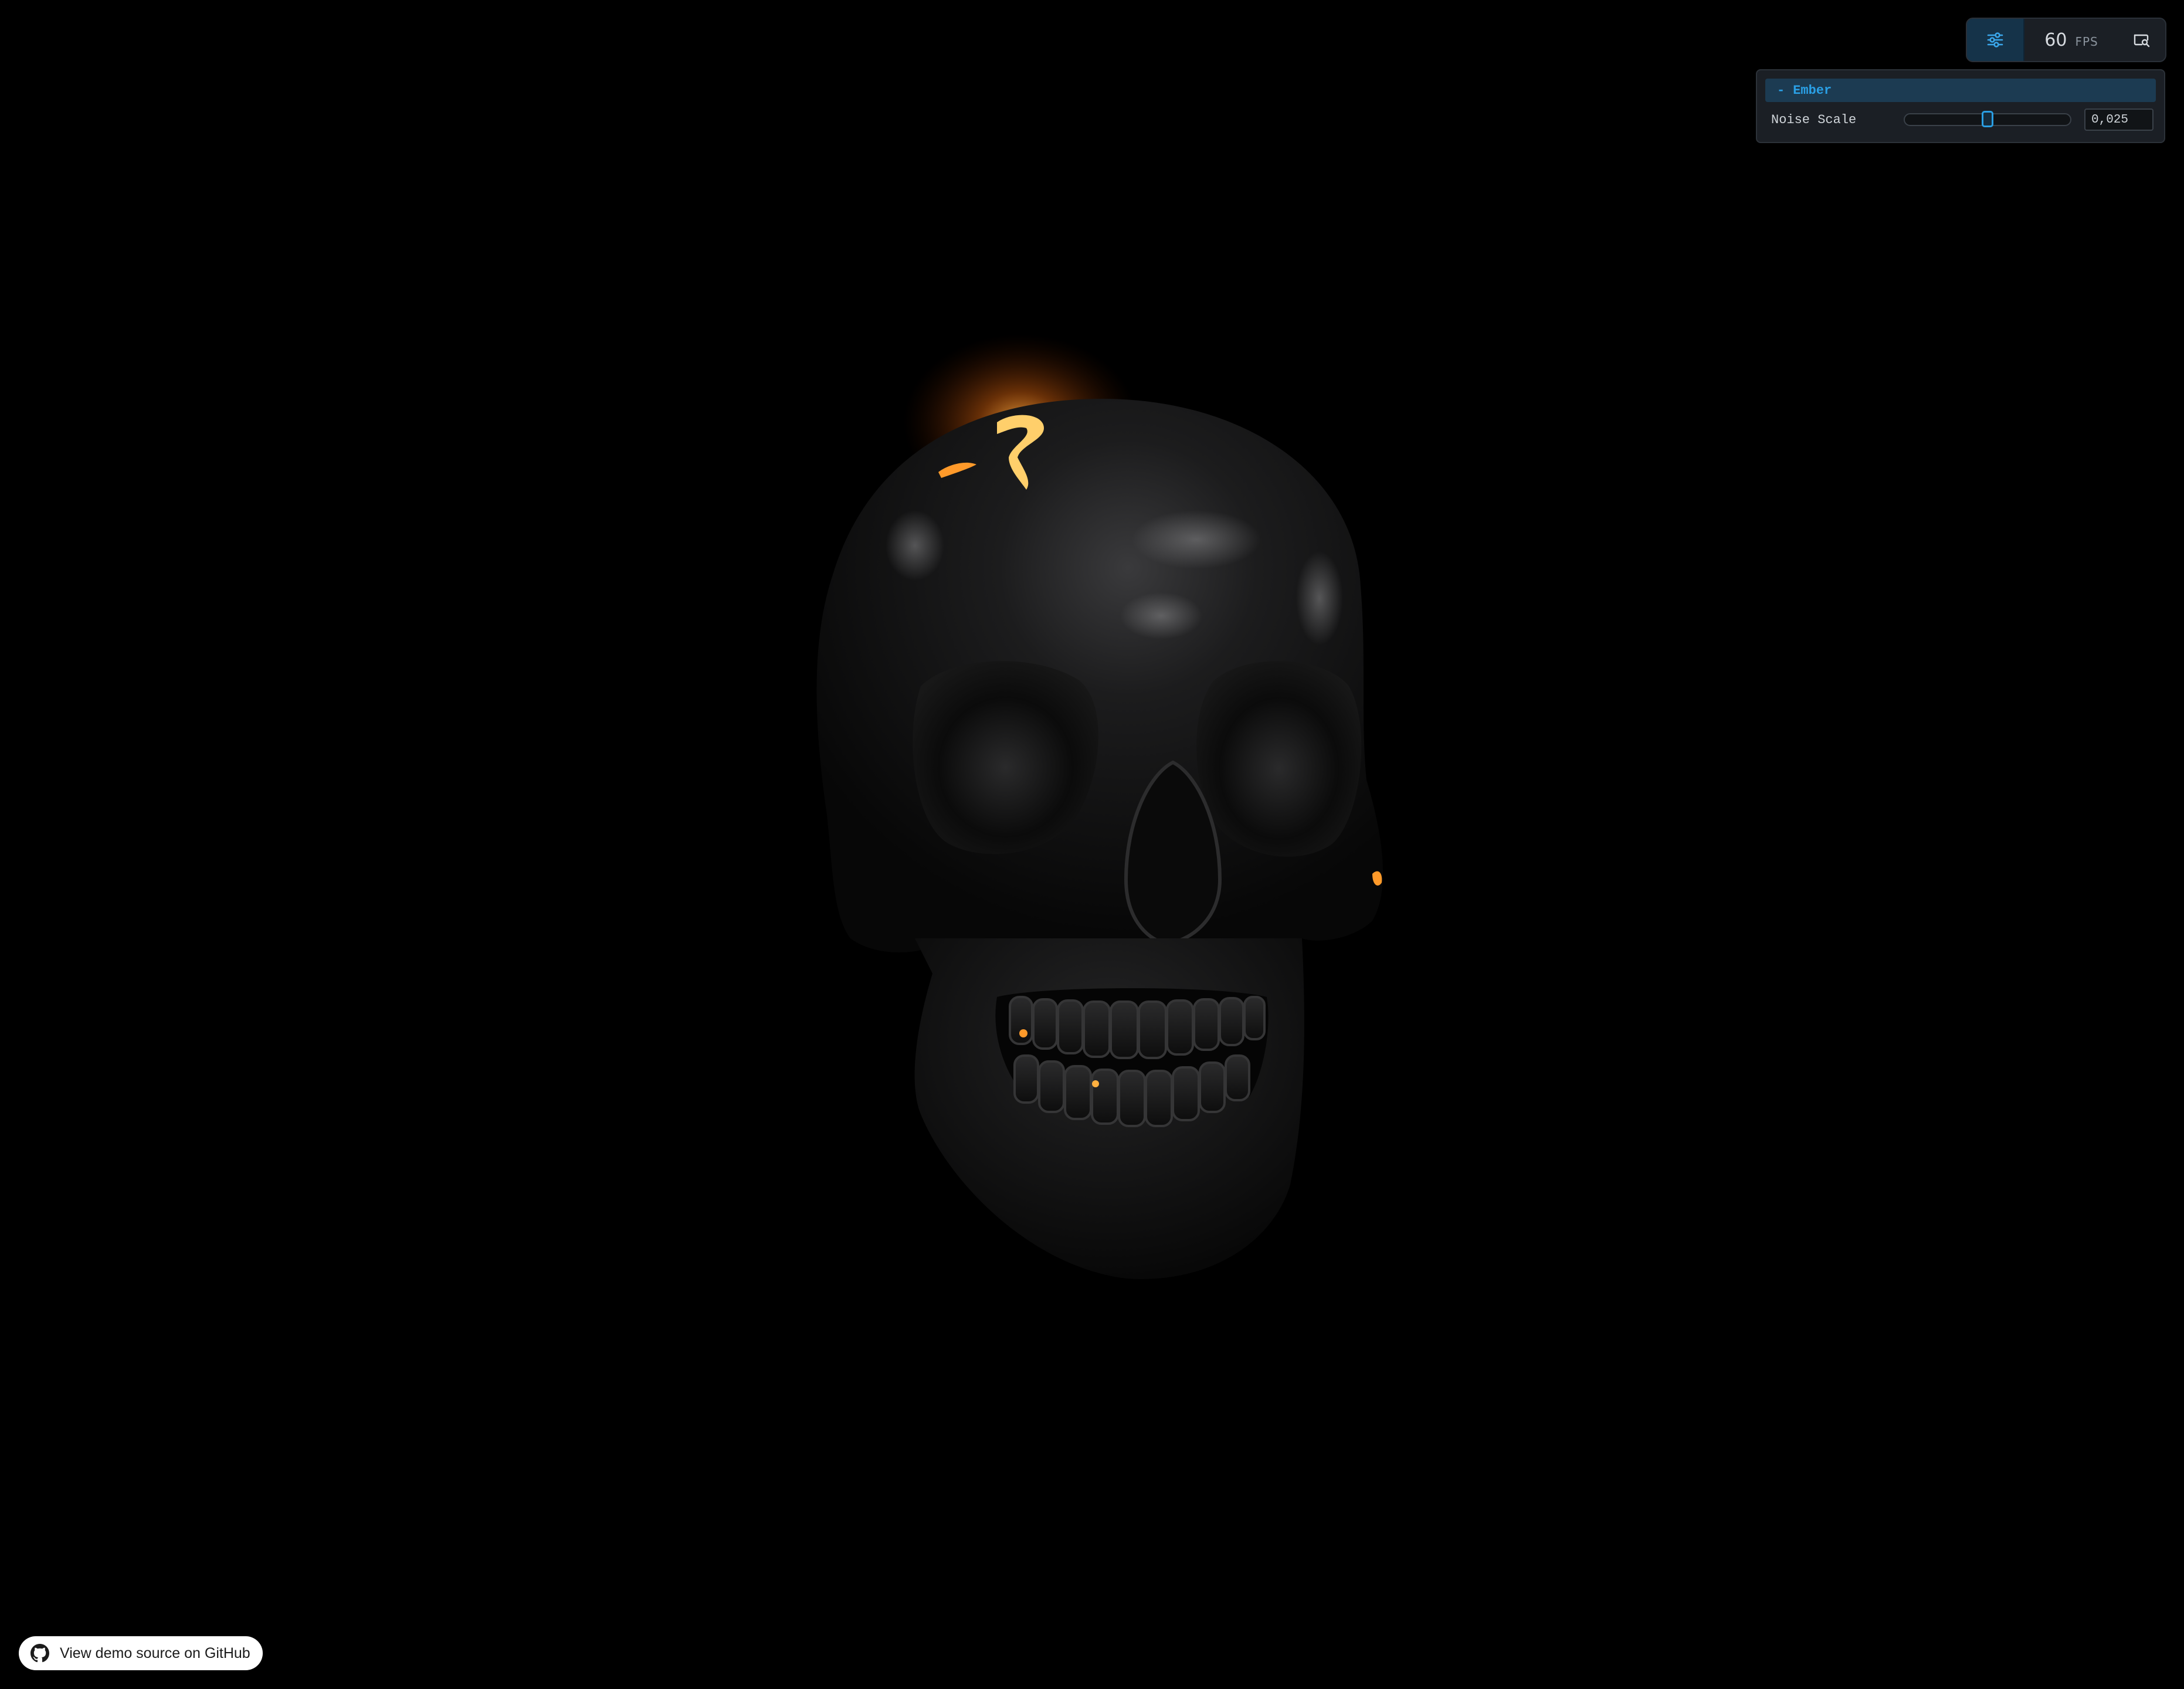 This screenshot has height=1689, width=2184. Describe the element at coordinates (1781, 90) in the screenshot. I see `folder-collapse-toggle: -` at that location.